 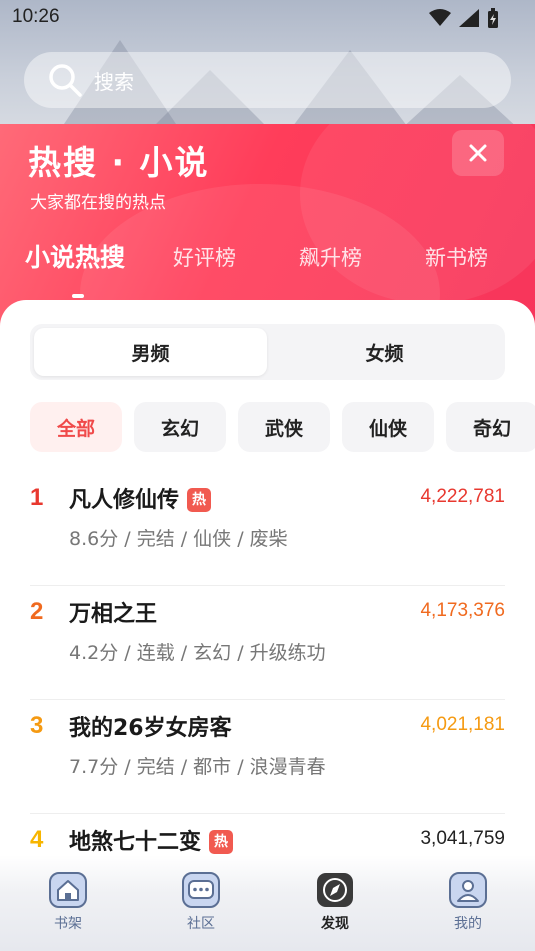 I want to click on nav-label: 社区, so click(x=201, y=924).